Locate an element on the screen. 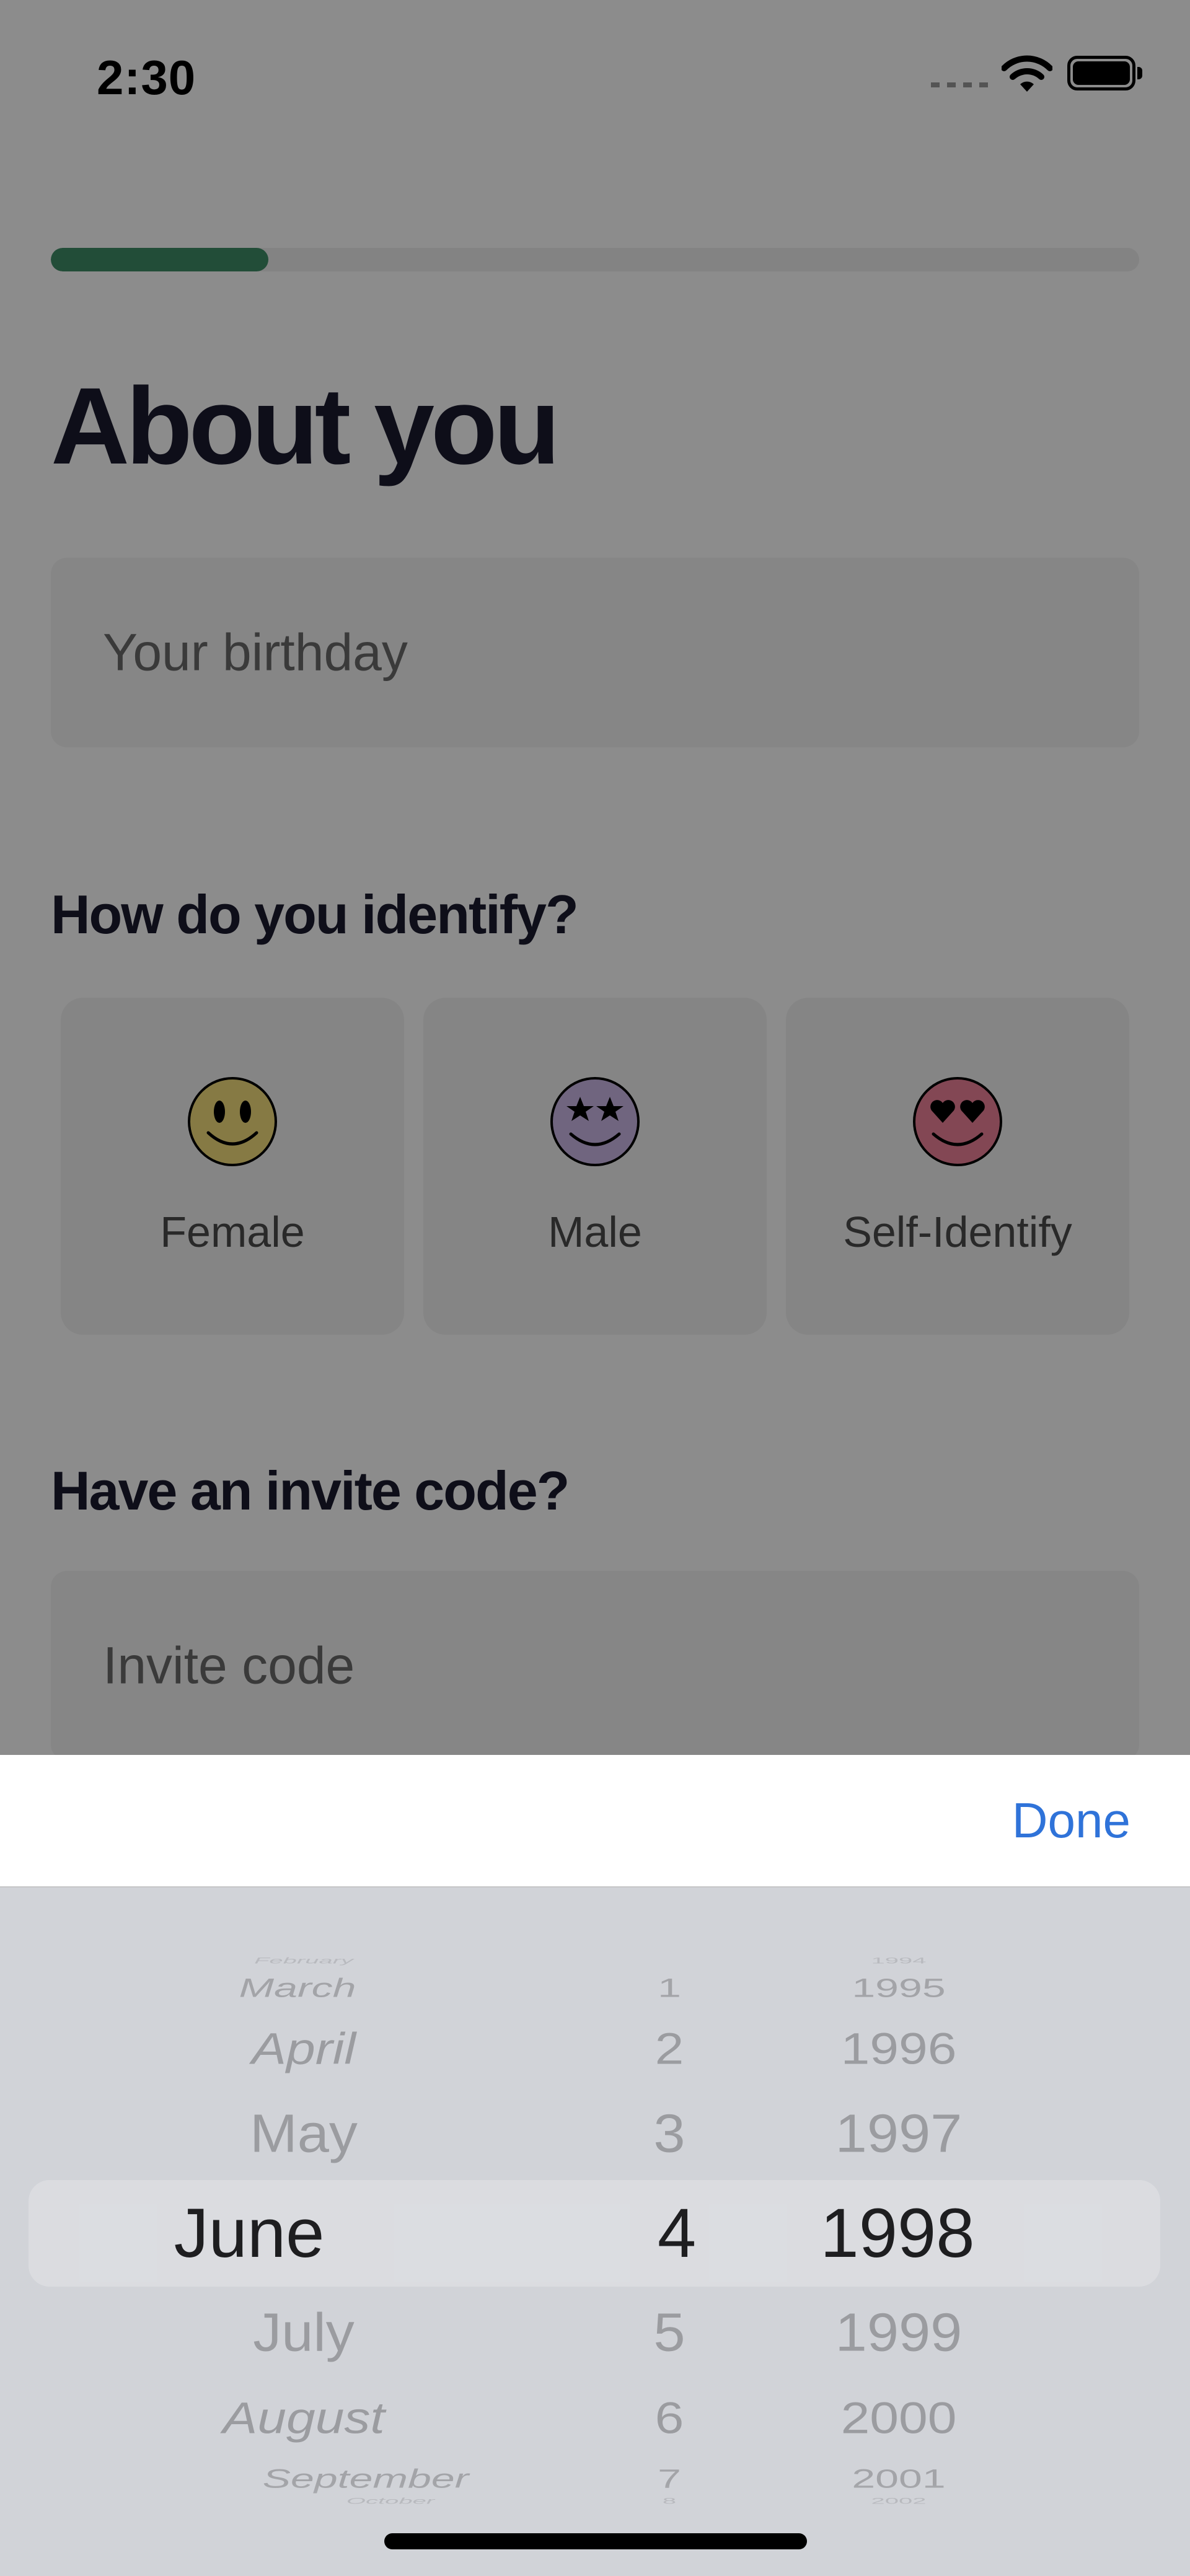 The image size is (1190, 2576). picker-year-item: 1997 is located at coordinates (899, 2133).